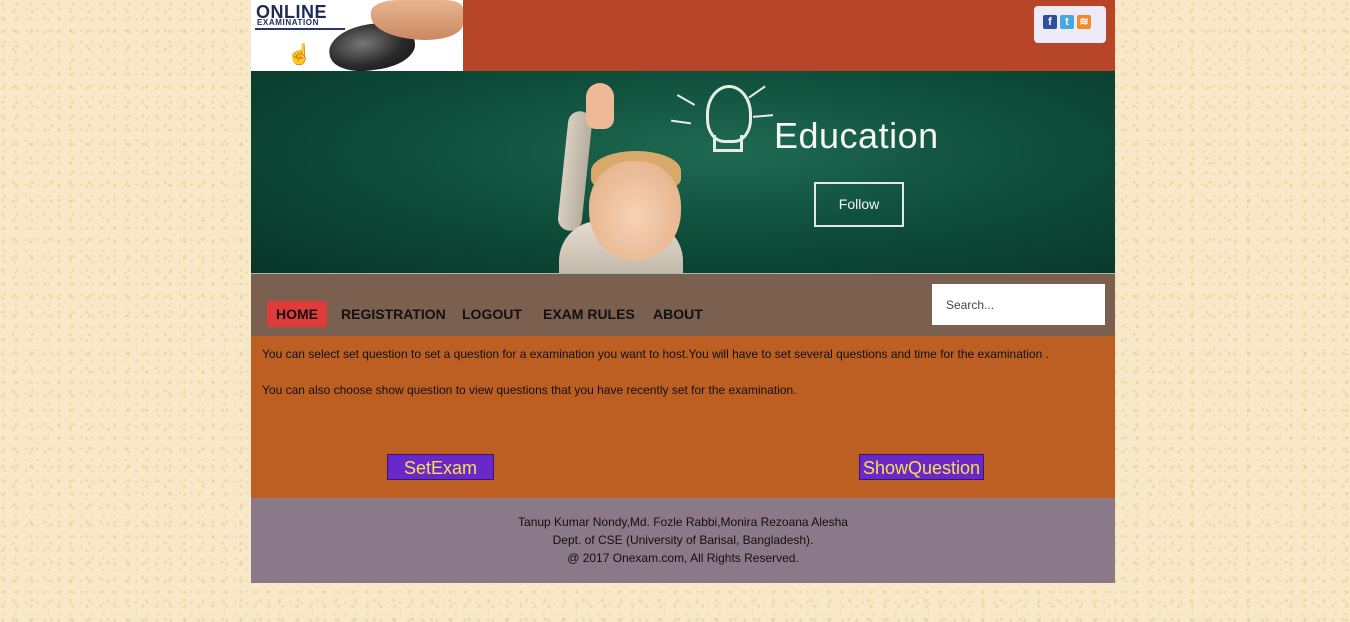 The image size is (1350, 622). Describe the element at coordinates (299, 55) in the screenshot. I see `pointer-hand-icon: ☝` at that location.